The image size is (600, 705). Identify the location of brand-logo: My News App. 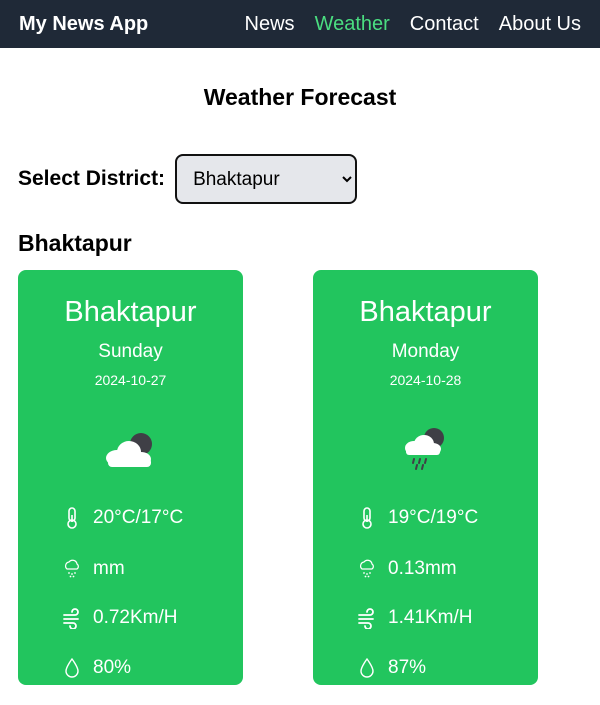
(83, 24).